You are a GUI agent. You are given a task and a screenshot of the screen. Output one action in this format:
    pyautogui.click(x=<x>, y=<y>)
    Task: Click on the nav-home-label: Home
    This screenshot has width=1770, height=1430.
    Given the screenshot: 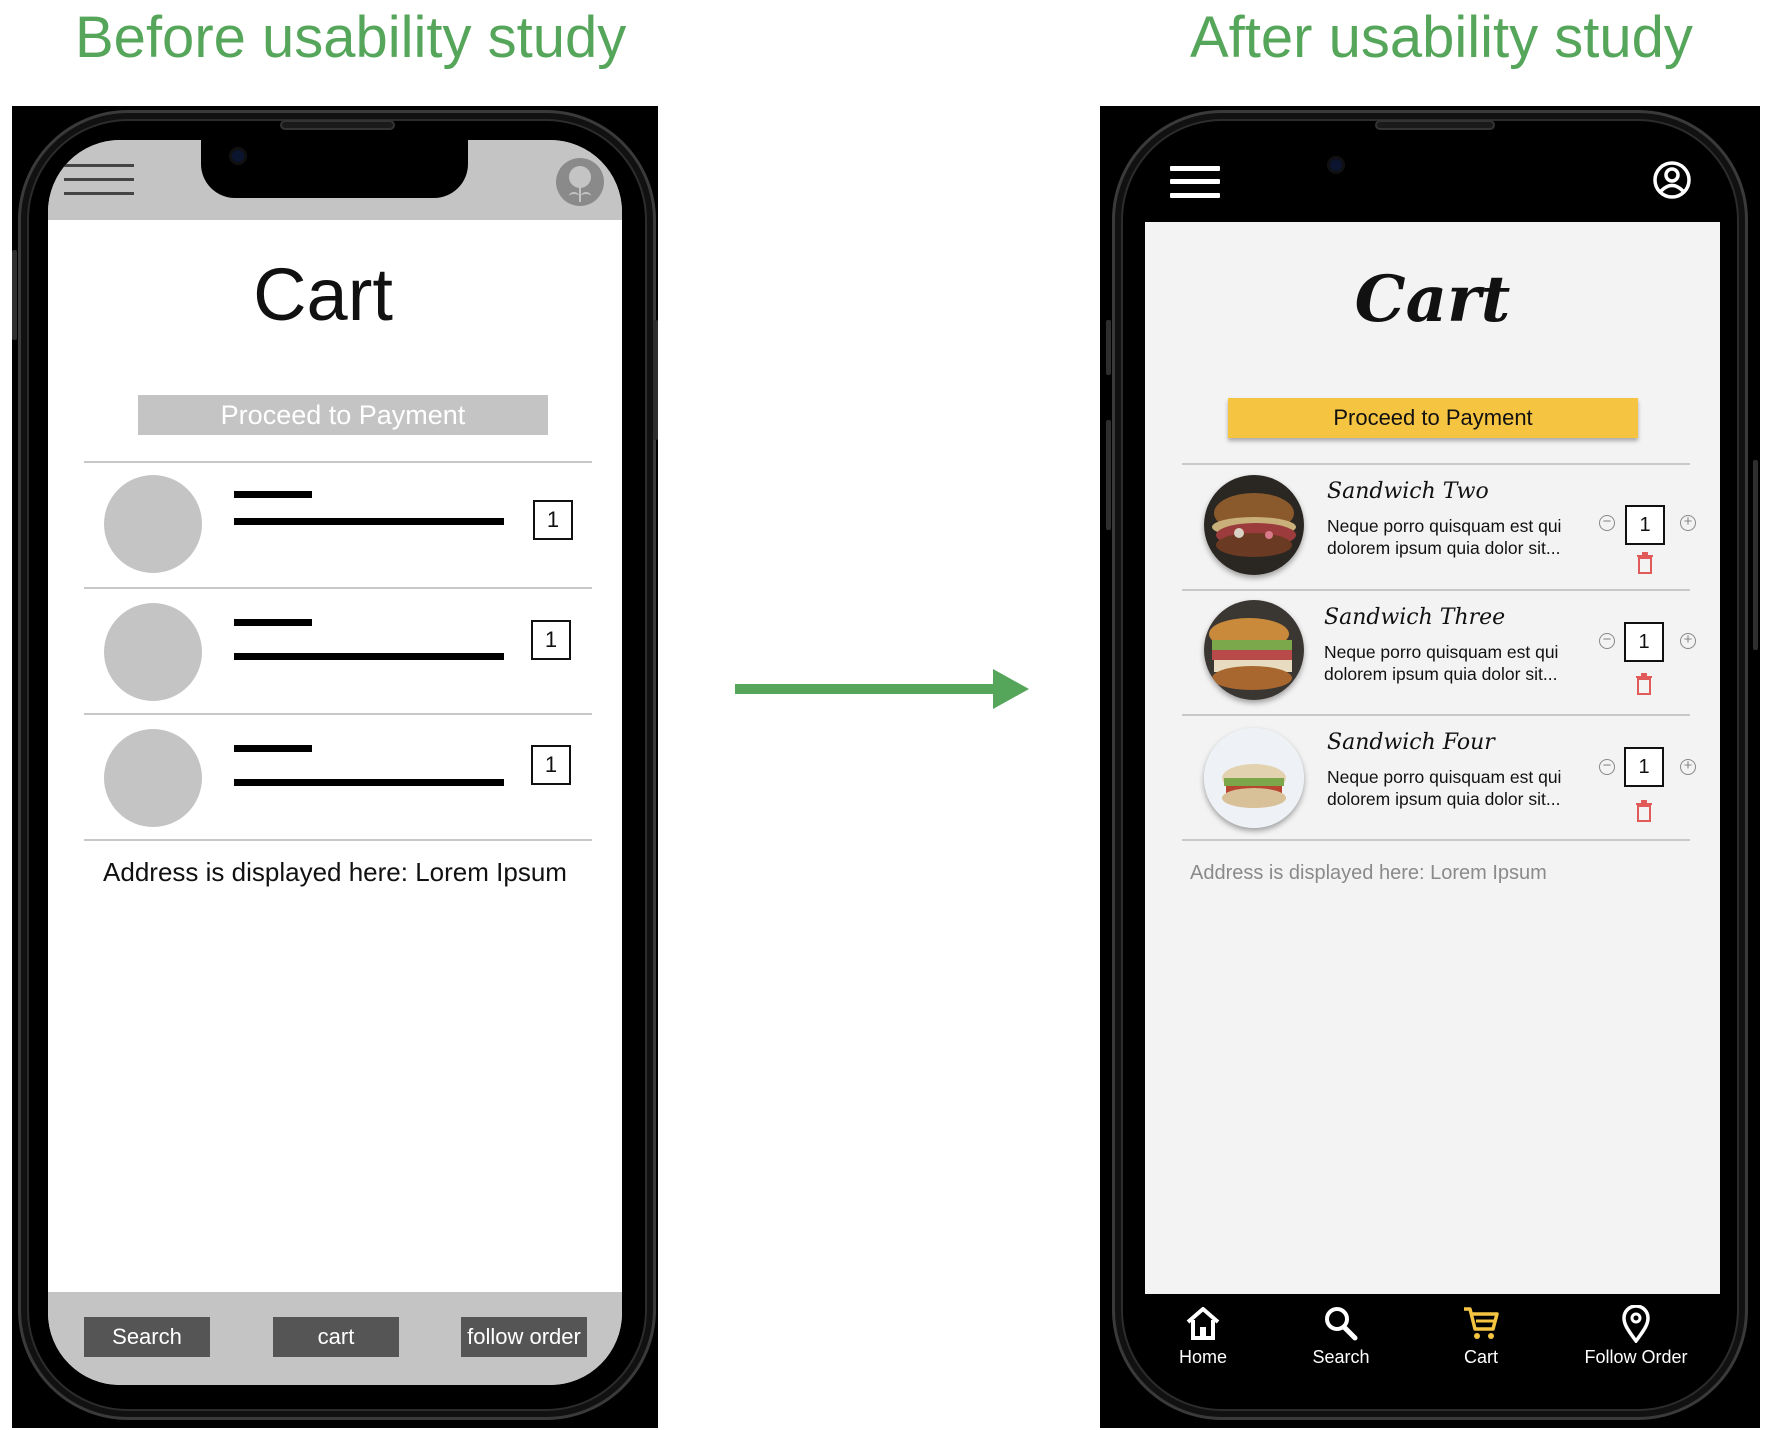 What is the action you would take?
    pyautogui.click(x=1202, y=1357)
    